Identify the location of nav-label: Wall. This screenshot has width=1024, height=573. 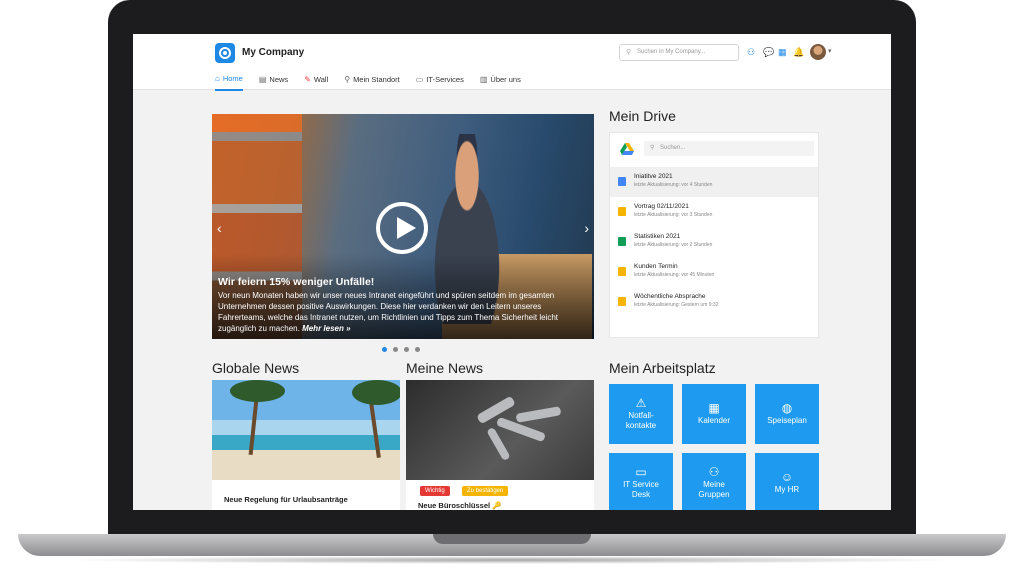
(321, 79).